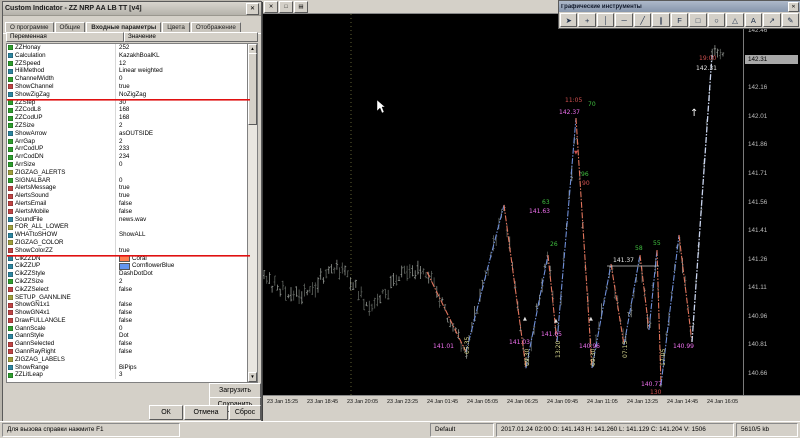 This screenshot has width=800, height=438. Describe the element at coordinates (128, 242) in the screenshot. I see `param-row: ZIGZAG_COLOR` at that location.